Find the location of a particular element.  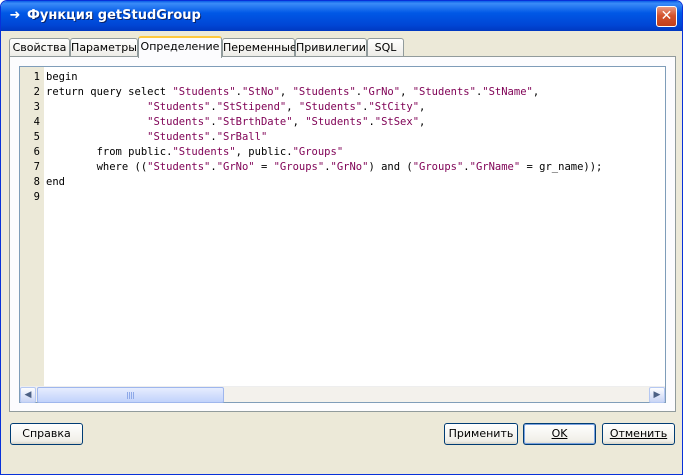

line-number: 1 is located at coordinates (36, 77).